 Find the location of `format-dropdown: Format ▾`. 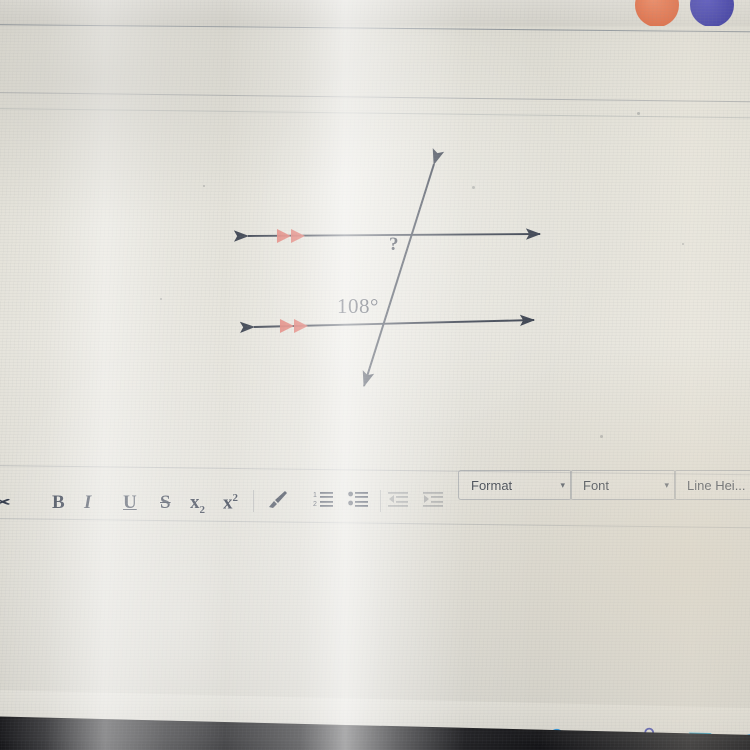

format-dropdown: Format ▾ is located at coordinates (515, 485).